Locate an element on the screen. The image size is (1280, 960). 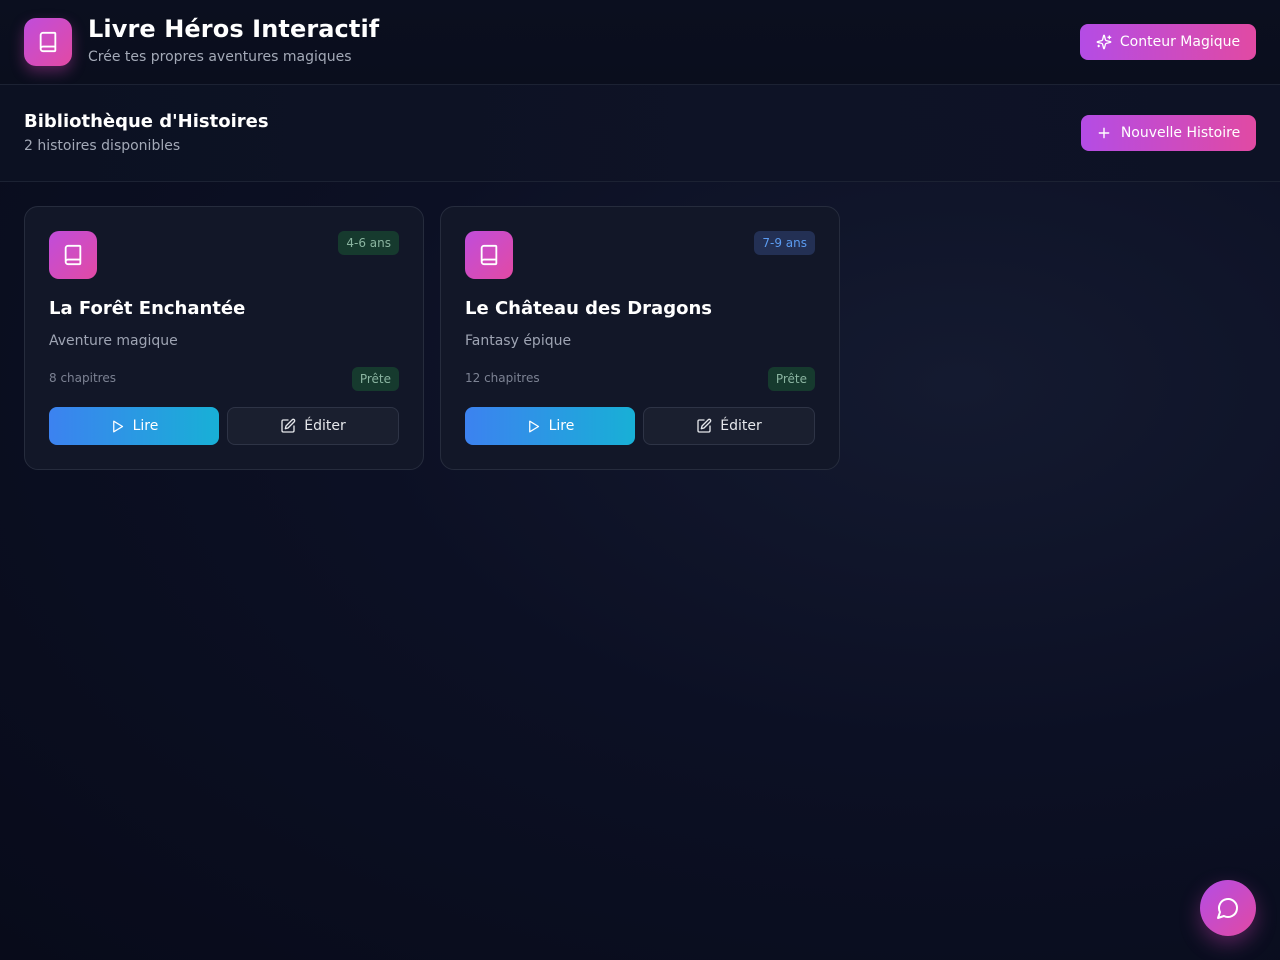
new-story-button-label: Nouvelle Histoire is located at coordinates (1180, 133).